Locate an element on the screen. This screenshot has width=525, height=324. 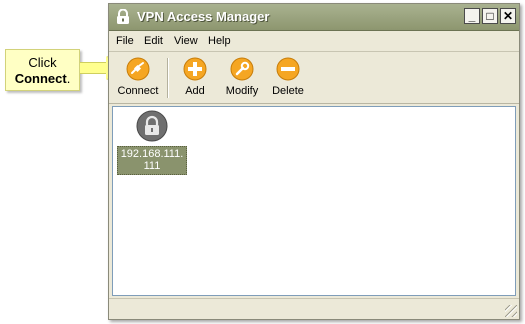
callout-tail: . is located at coordinates (68, 78).